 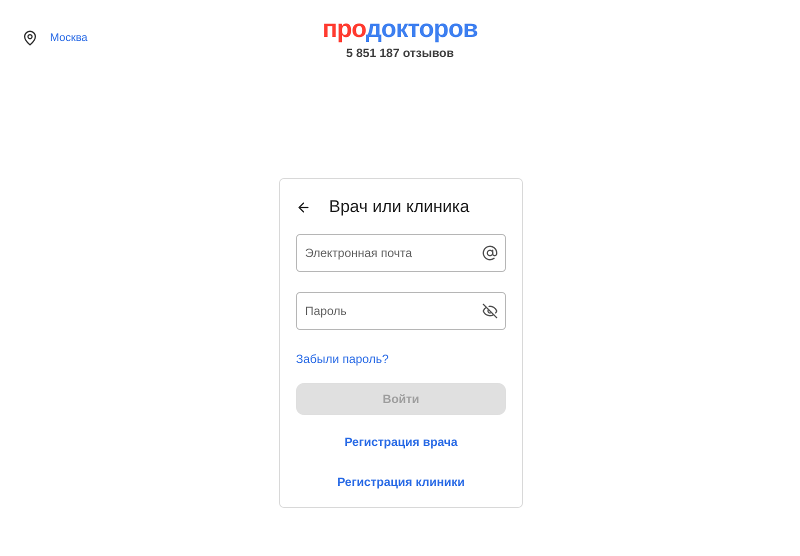 What do you see at coordinates (490, 311) in the screenshot?
I see `eye-off-icon` at bounding box center [490, 311].